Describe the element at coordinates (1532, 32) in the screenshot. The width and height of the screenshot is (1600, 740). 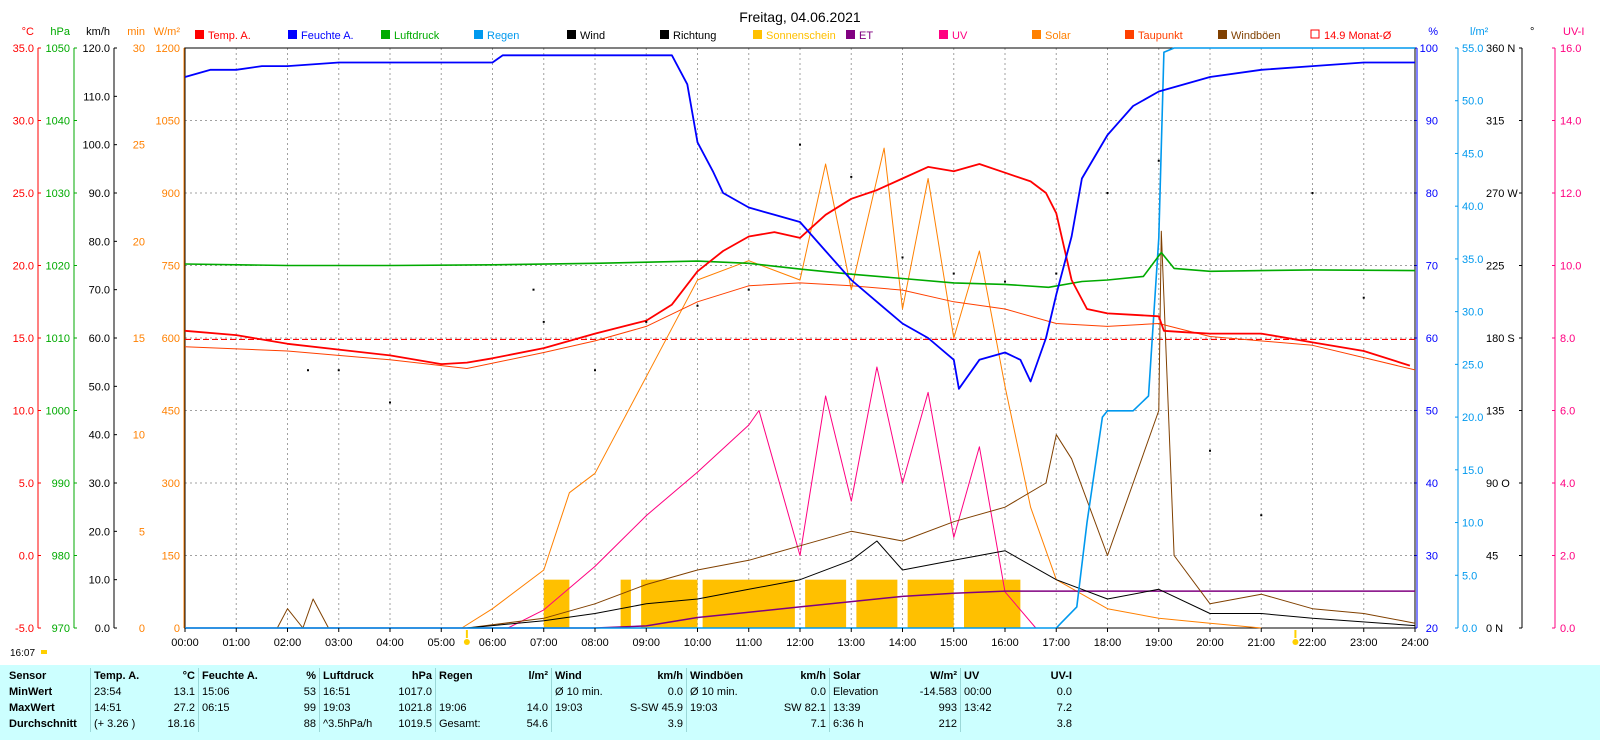
I see `right-axis-unit: °` at that location.